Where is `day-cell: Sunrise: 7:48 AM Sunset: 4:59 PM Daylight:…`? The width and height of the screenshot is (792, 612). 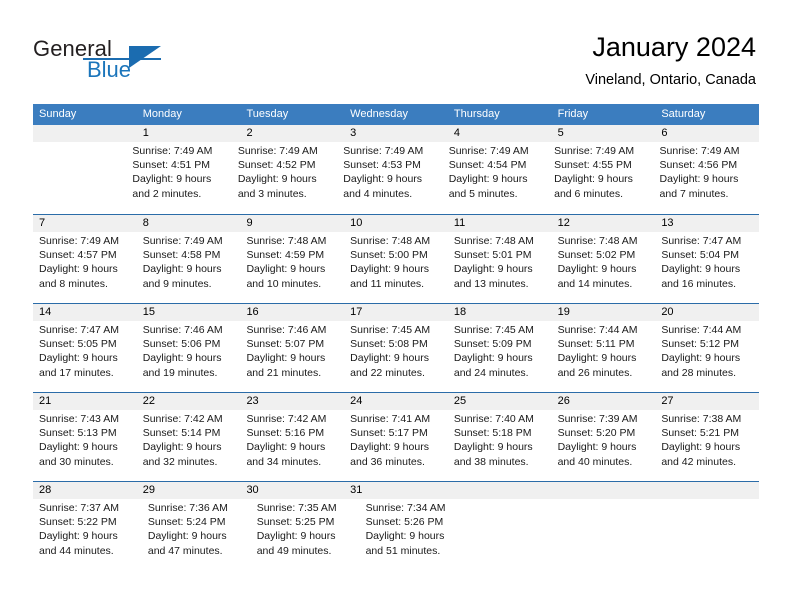
day-cell: Sunrise: 7:48 AM Sunset: 4:59 PM Daylight:… is located at coordinates (292, 267).